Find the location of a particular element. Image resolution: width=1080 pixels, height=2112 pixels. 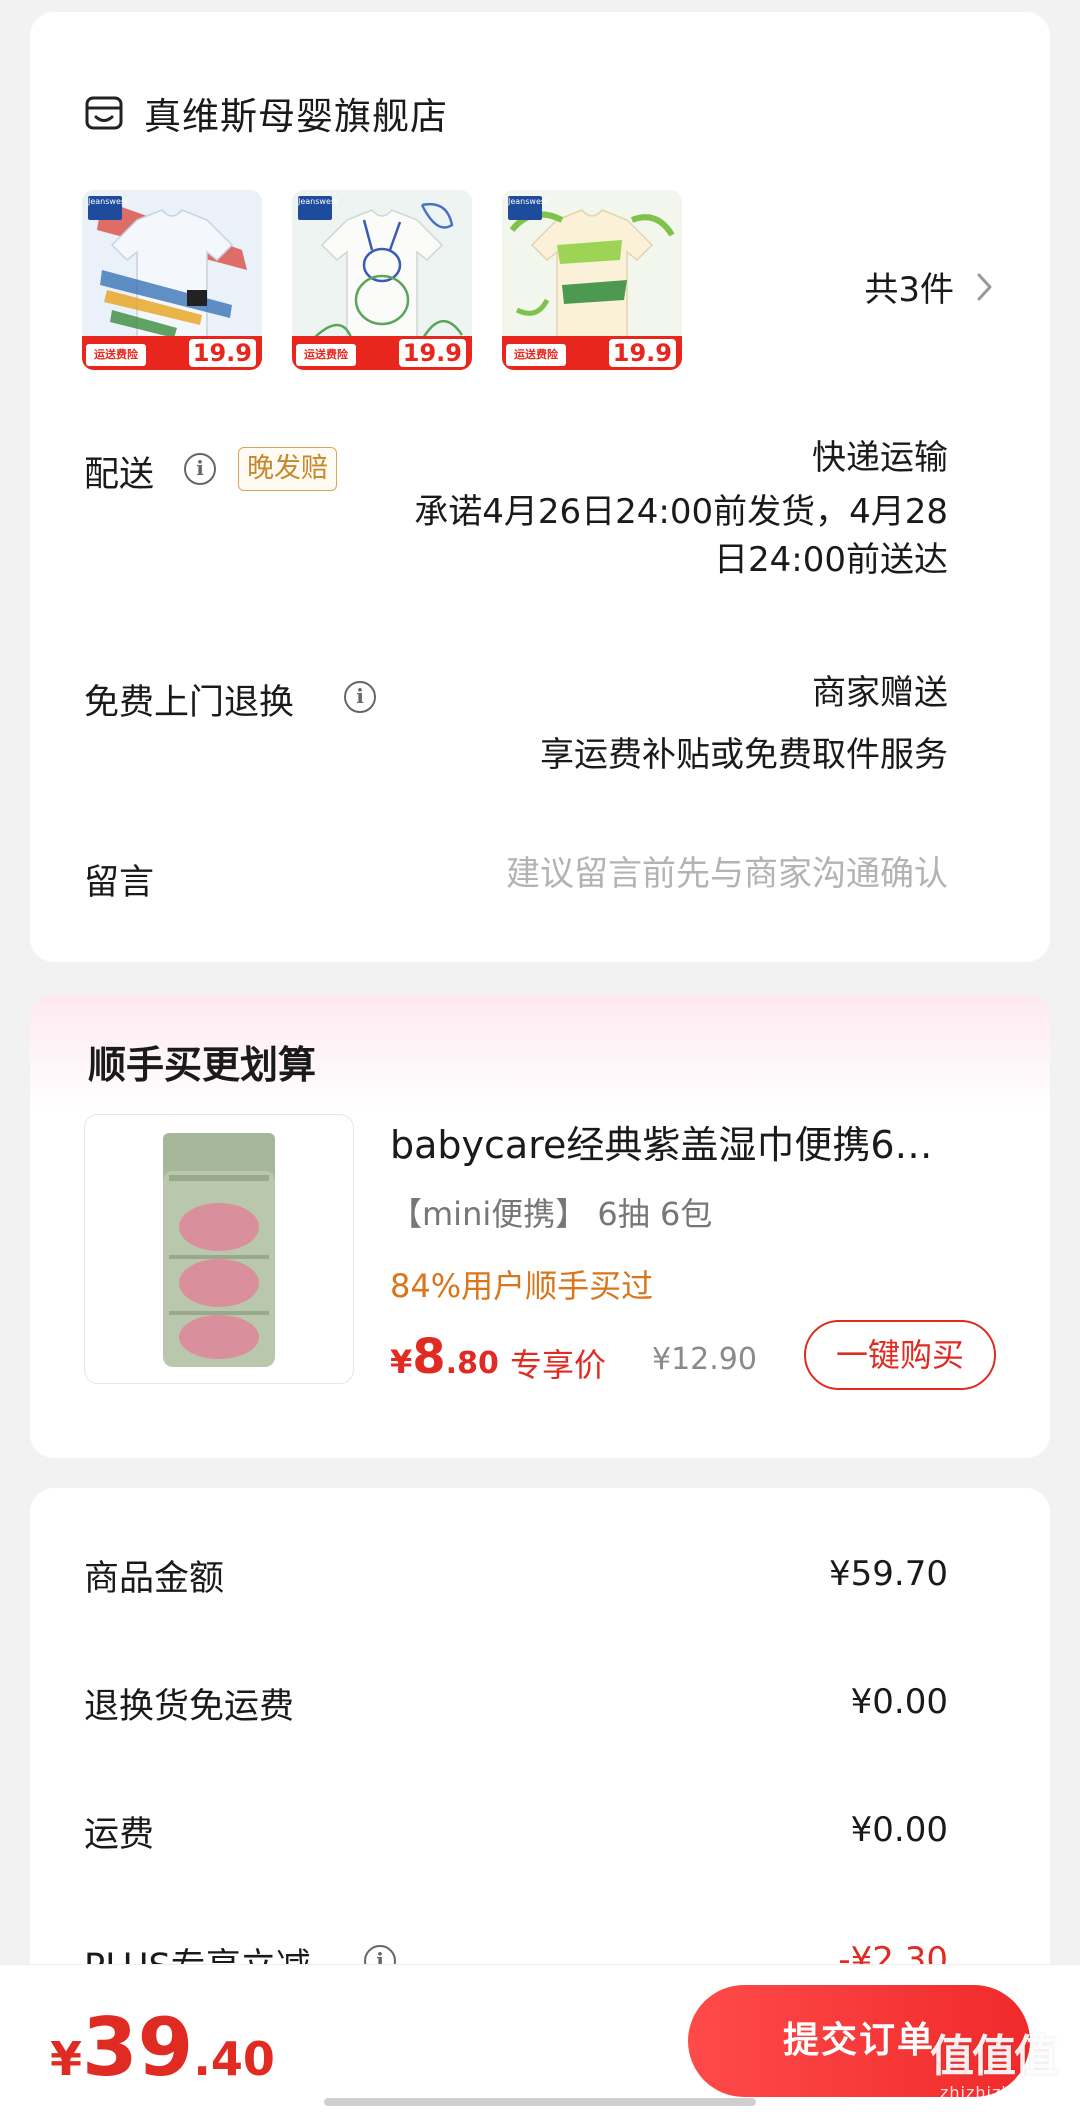

chevron-right-icon is located at coordinates (984, 286).